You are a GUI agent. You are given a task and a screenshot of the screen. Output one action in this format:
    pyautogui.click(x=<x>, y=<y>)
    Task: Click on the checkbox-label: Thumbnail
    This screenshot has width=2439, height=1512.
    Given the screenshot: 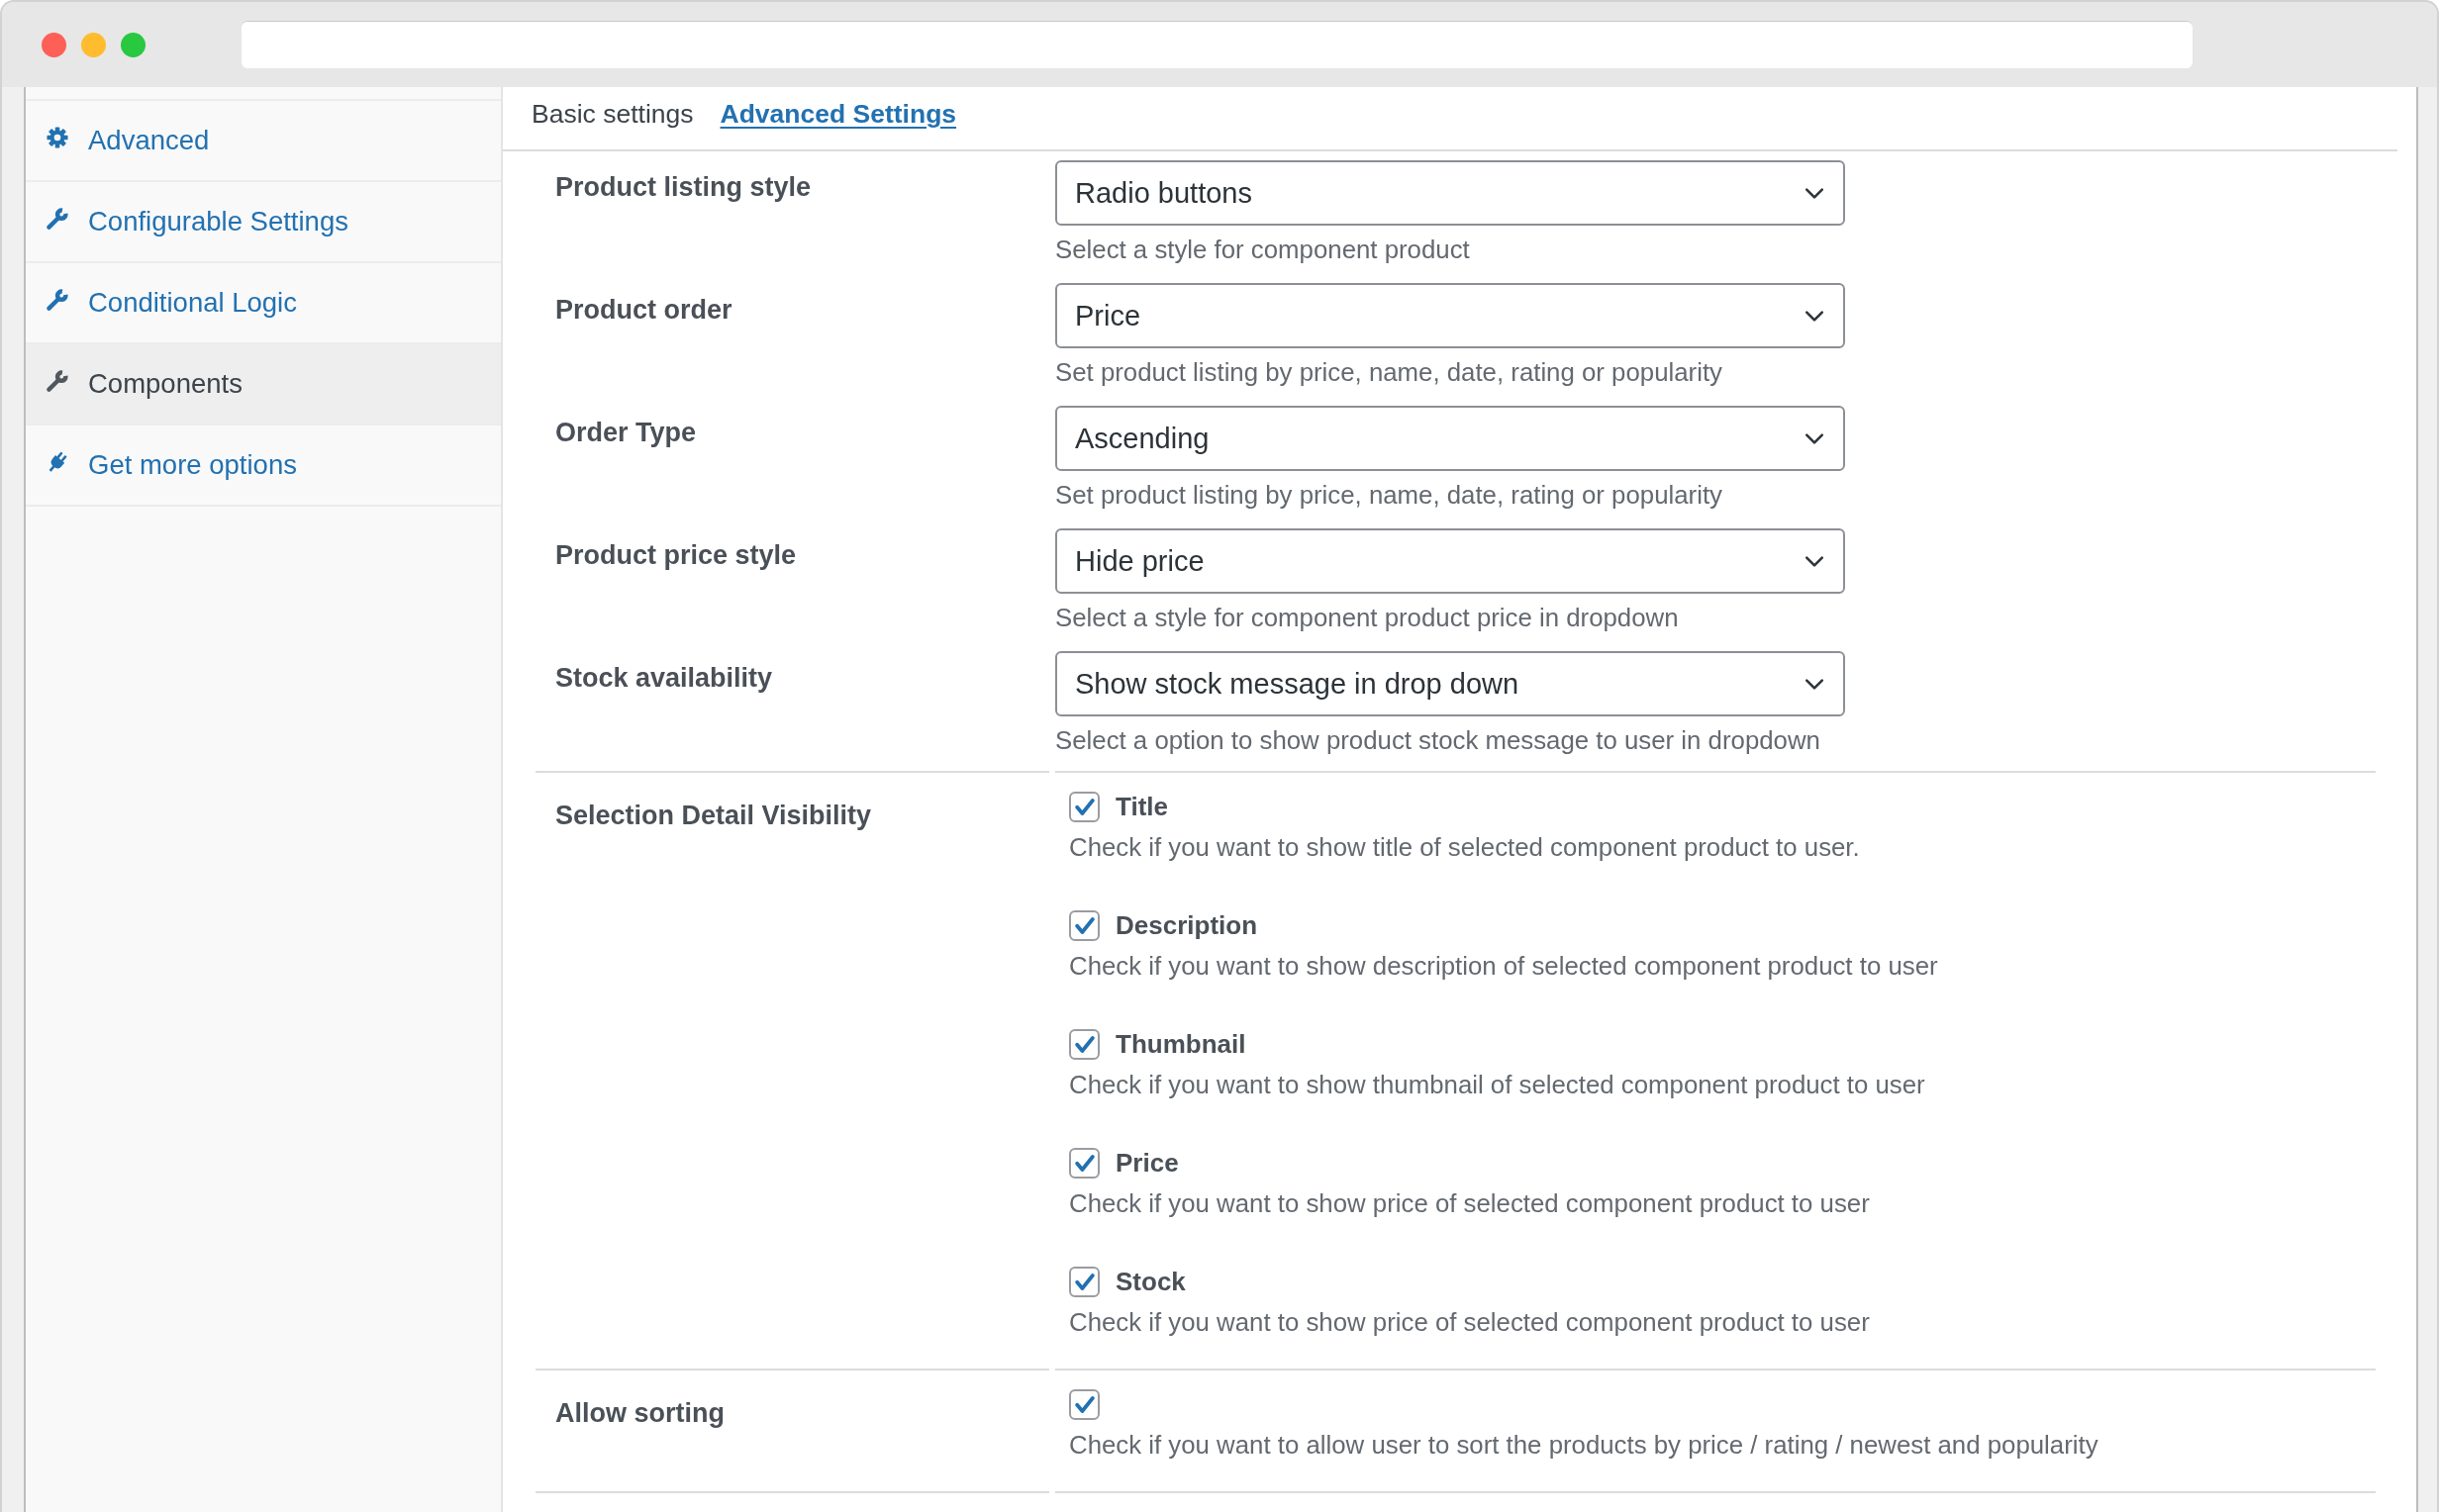 What is the action you would take?
    pyautogui.click(x=1181, y=1044)
    